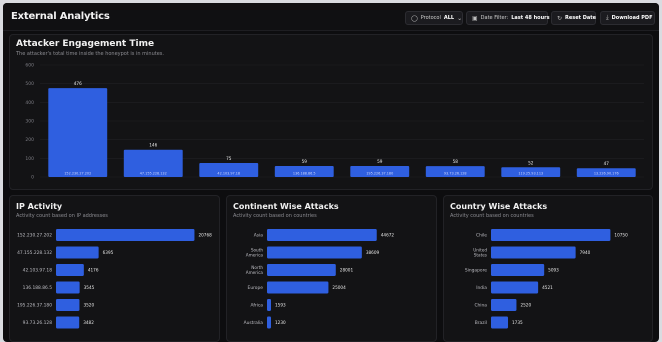 This screenshot has height=342, width=662. I want to click on data-label: 58, so click(456, 161).